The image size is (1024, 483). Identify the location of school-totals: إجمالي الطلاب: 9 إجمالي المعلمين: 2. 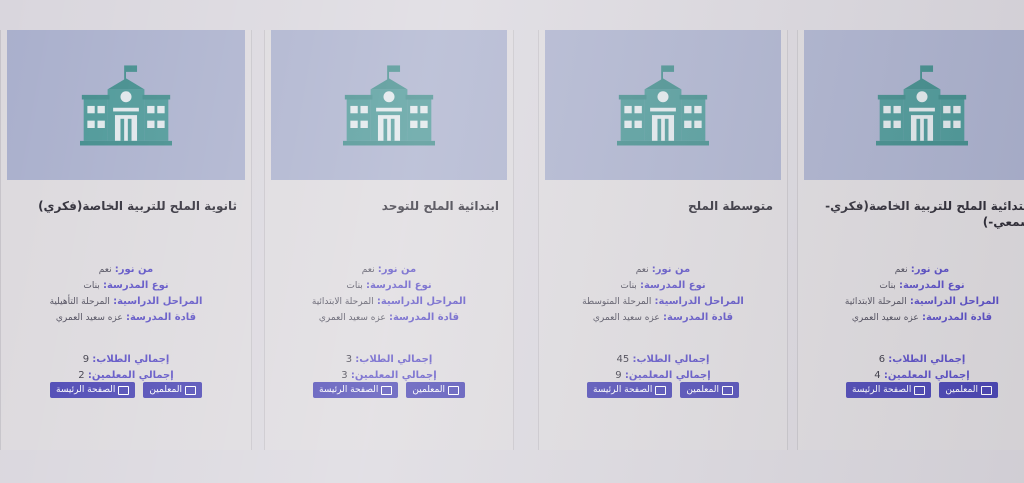
(126, 368).